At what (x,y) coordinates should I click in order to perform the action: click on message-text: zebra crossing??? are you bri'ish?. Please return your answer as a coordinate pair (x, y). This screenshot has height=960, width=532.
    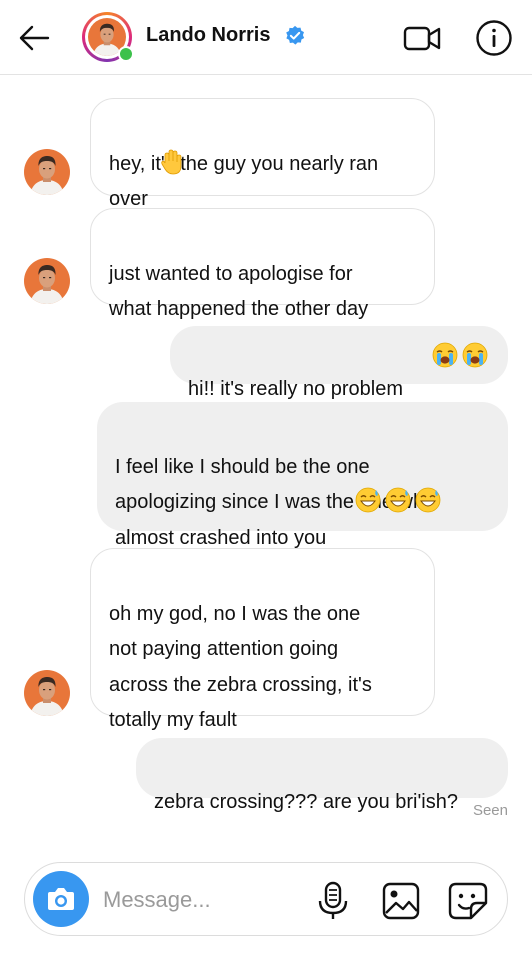
    Looking at the image, I should click on (306, 801).